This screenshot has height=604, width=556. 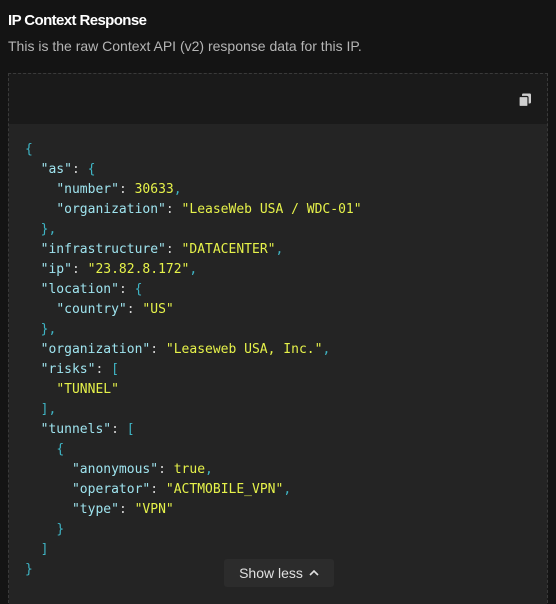 I want to click on json-key: "risks", so click(x=68, y=369).